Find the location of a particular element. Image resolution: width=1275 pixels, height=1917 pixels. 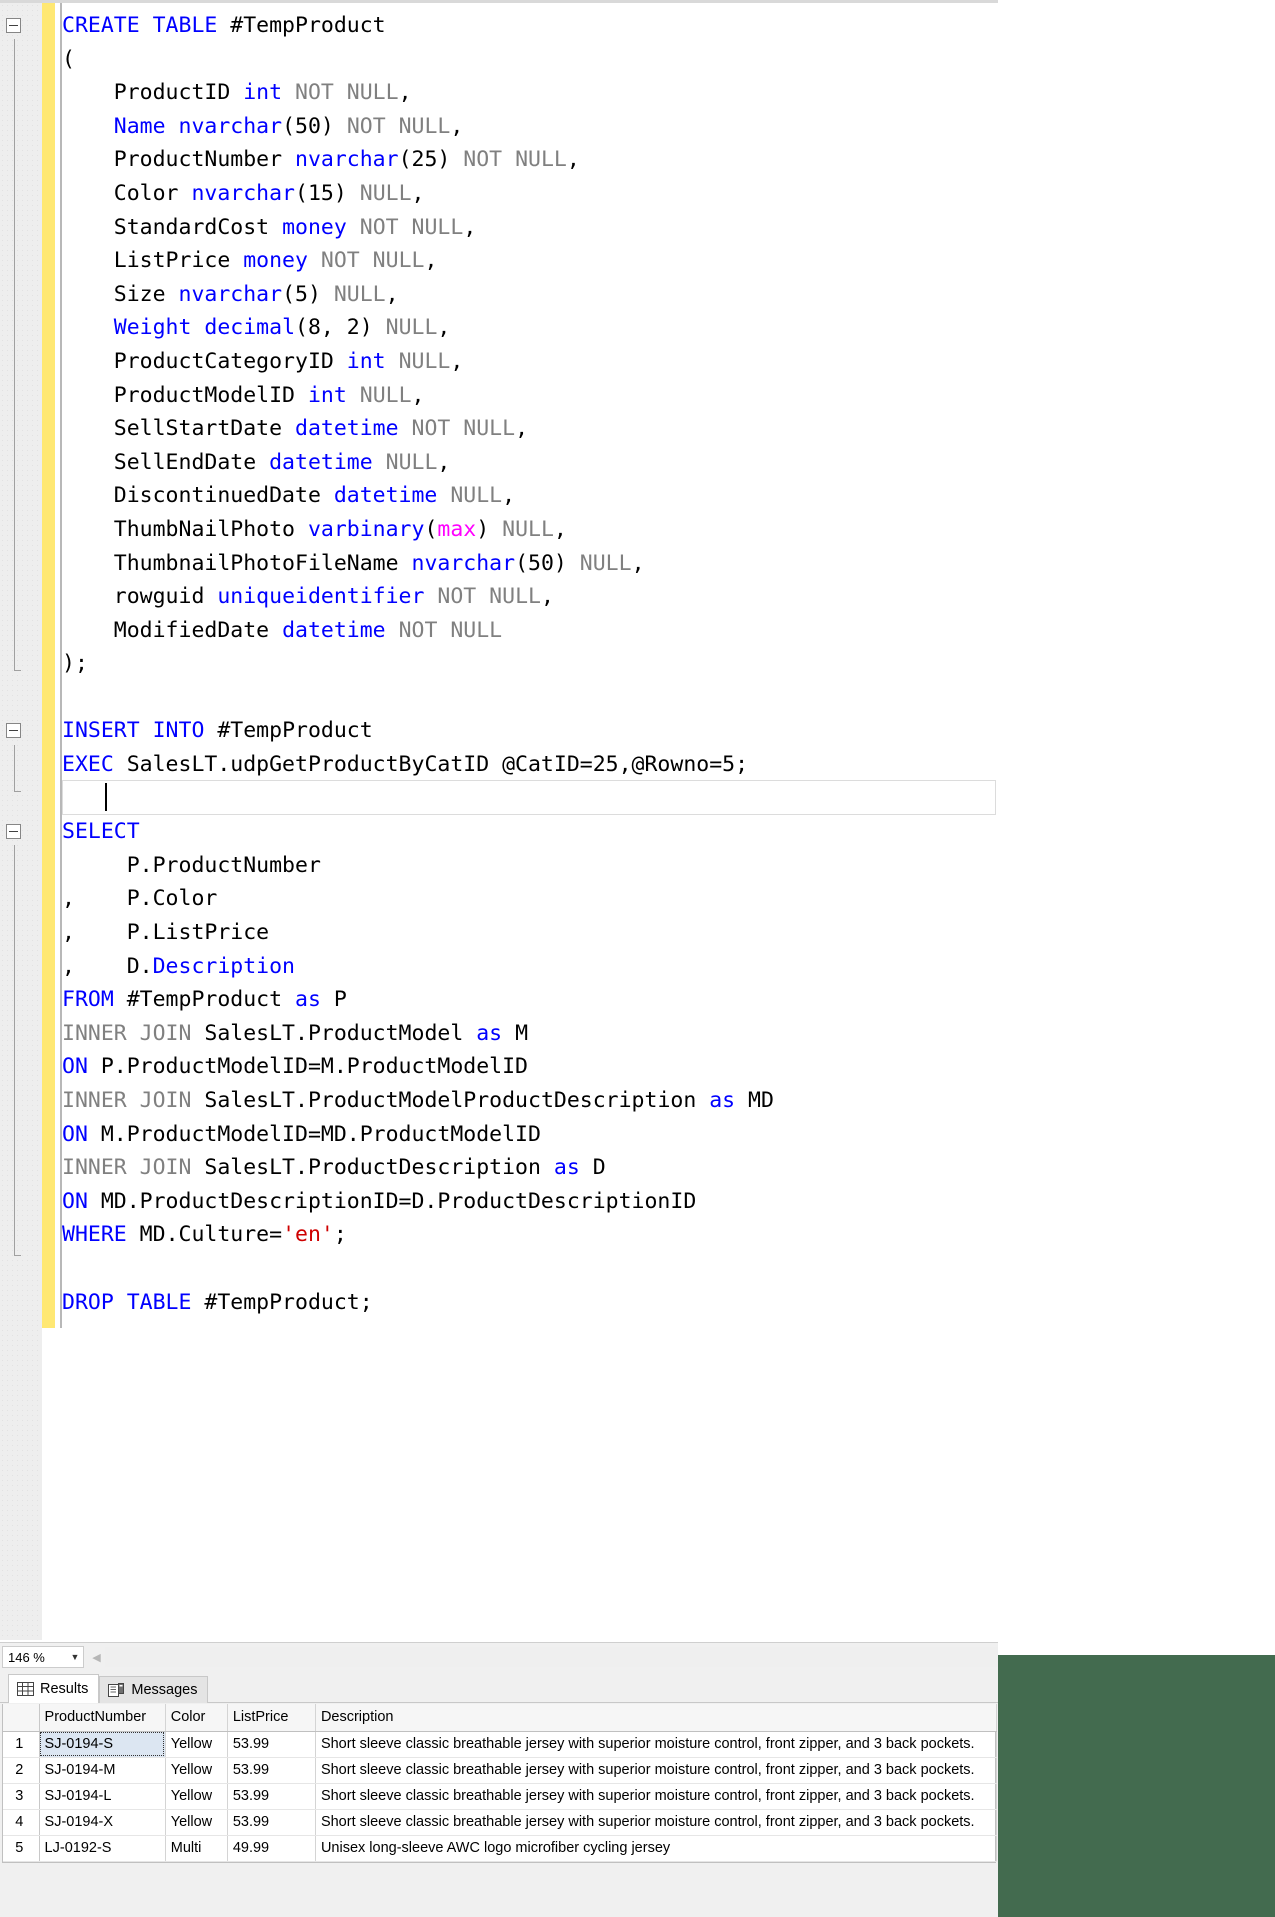

code-line: Color nvarchar(15) NULL, is located at coordinates (530, 194).